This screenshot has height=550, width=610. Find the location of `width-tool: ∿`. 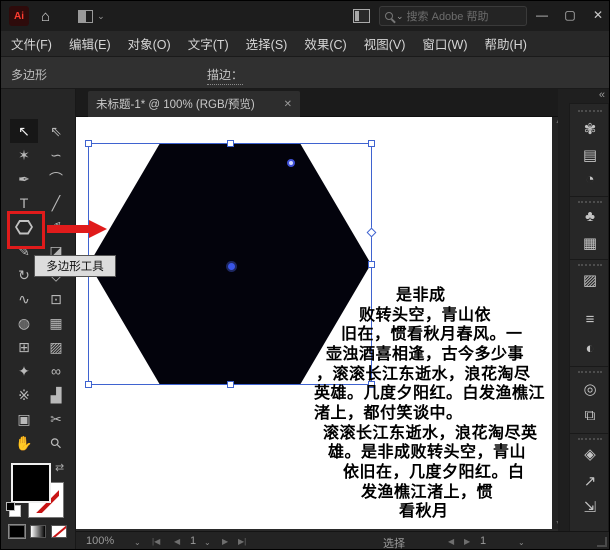

width-tool: ∿ is located at coordinates (24, 299).